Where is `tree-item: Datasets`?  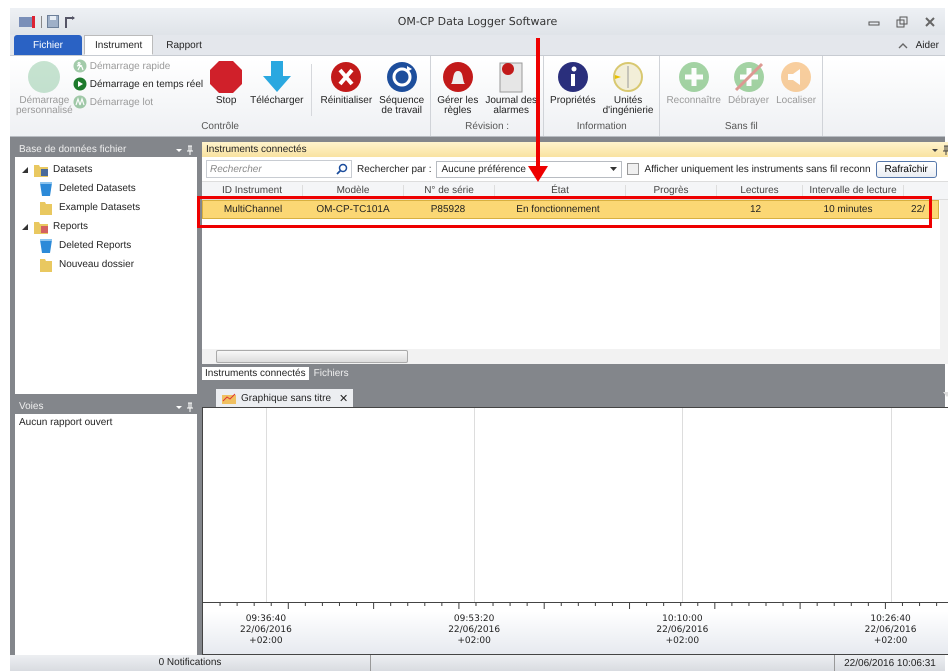
tree-item: Datasets is located at coordinates (72, 169).